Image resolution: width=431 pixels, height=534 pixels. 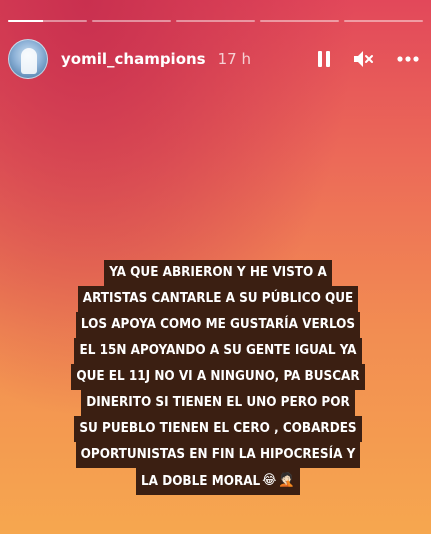 I want to click on laughing-emoji-icon: 😂, so click(x=269, y=480).